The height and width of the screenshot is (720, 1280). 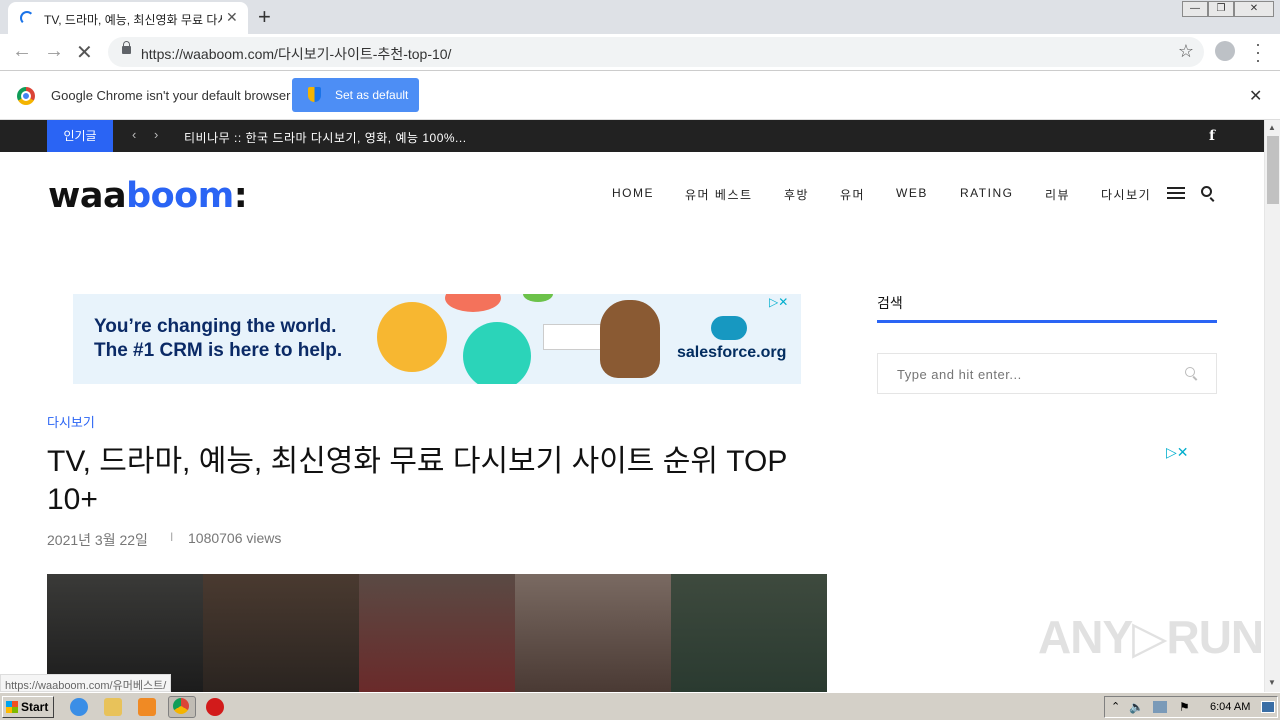 I want to click on site-logo: waaboom:, so click(x=148, y=196).